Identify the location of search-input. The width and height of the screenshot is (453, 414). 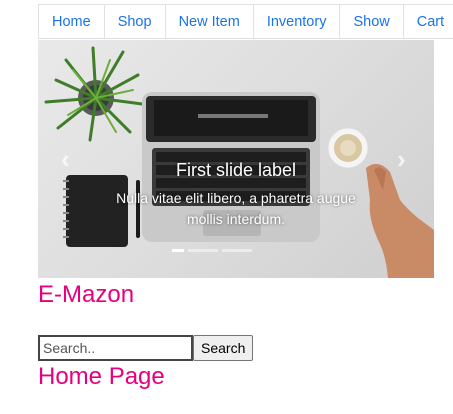
(115, 348).